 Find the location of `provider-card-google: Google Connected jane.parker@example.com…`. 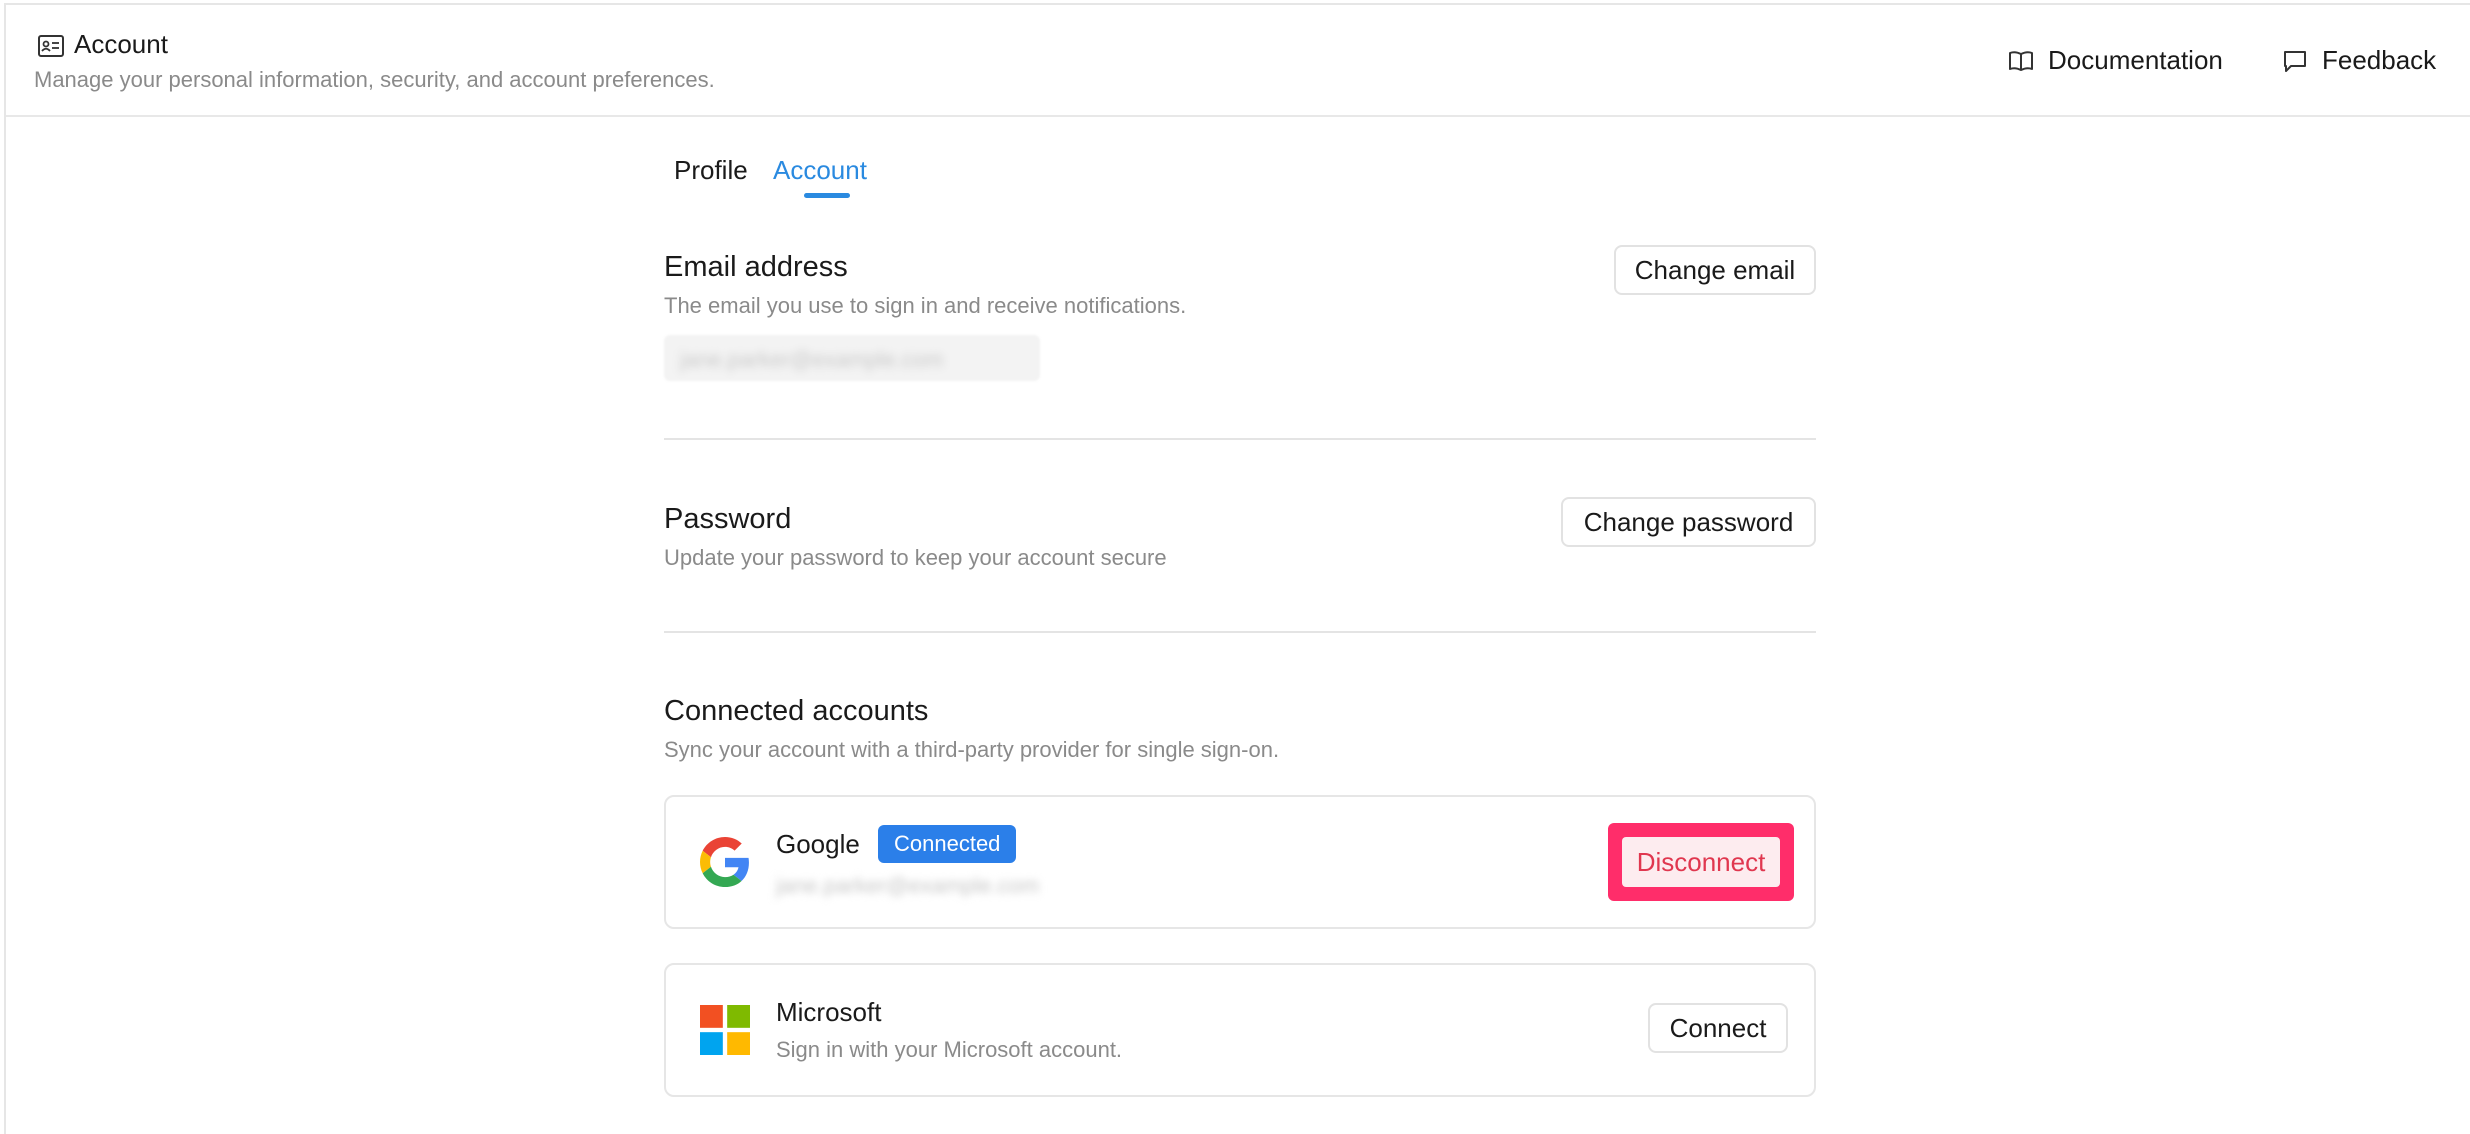

provider-card-google: Google Connected jane.parker@example.com… is located at coordinates (1240, 862).